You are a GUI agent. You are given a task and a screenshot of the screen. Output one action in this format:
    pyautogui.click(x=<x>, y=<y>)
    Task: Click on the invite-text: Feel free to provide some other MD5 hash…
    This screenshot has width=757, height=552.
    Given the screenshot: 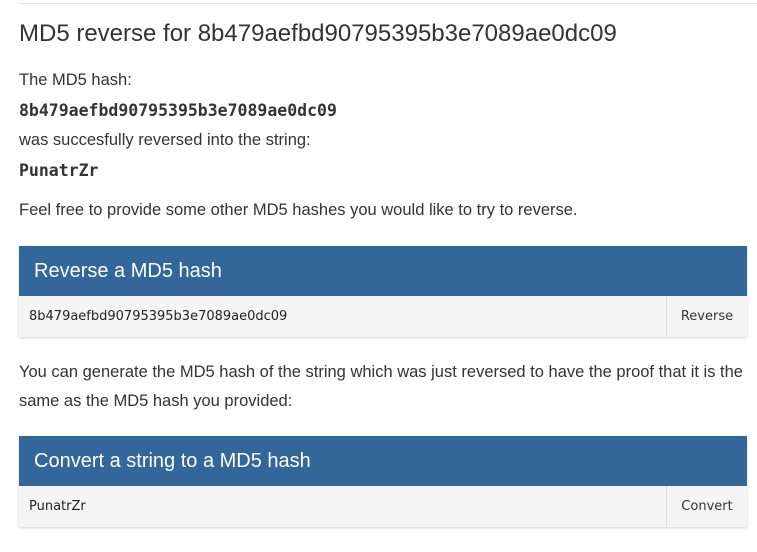 What is the action you would take?
    pyautogui.click(x=298, y=210)
    